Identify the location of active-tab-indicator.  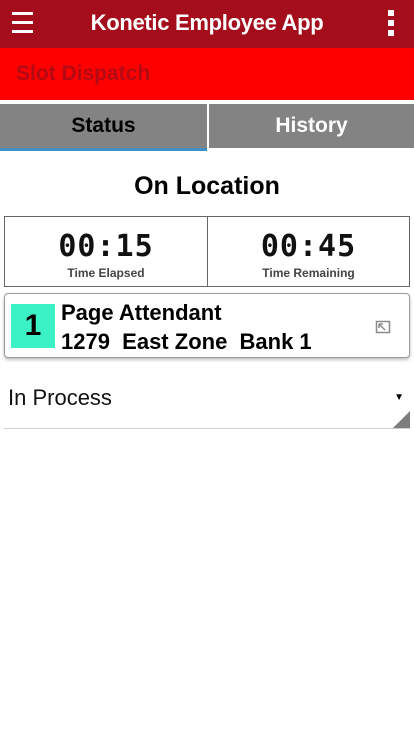
(103, 149).